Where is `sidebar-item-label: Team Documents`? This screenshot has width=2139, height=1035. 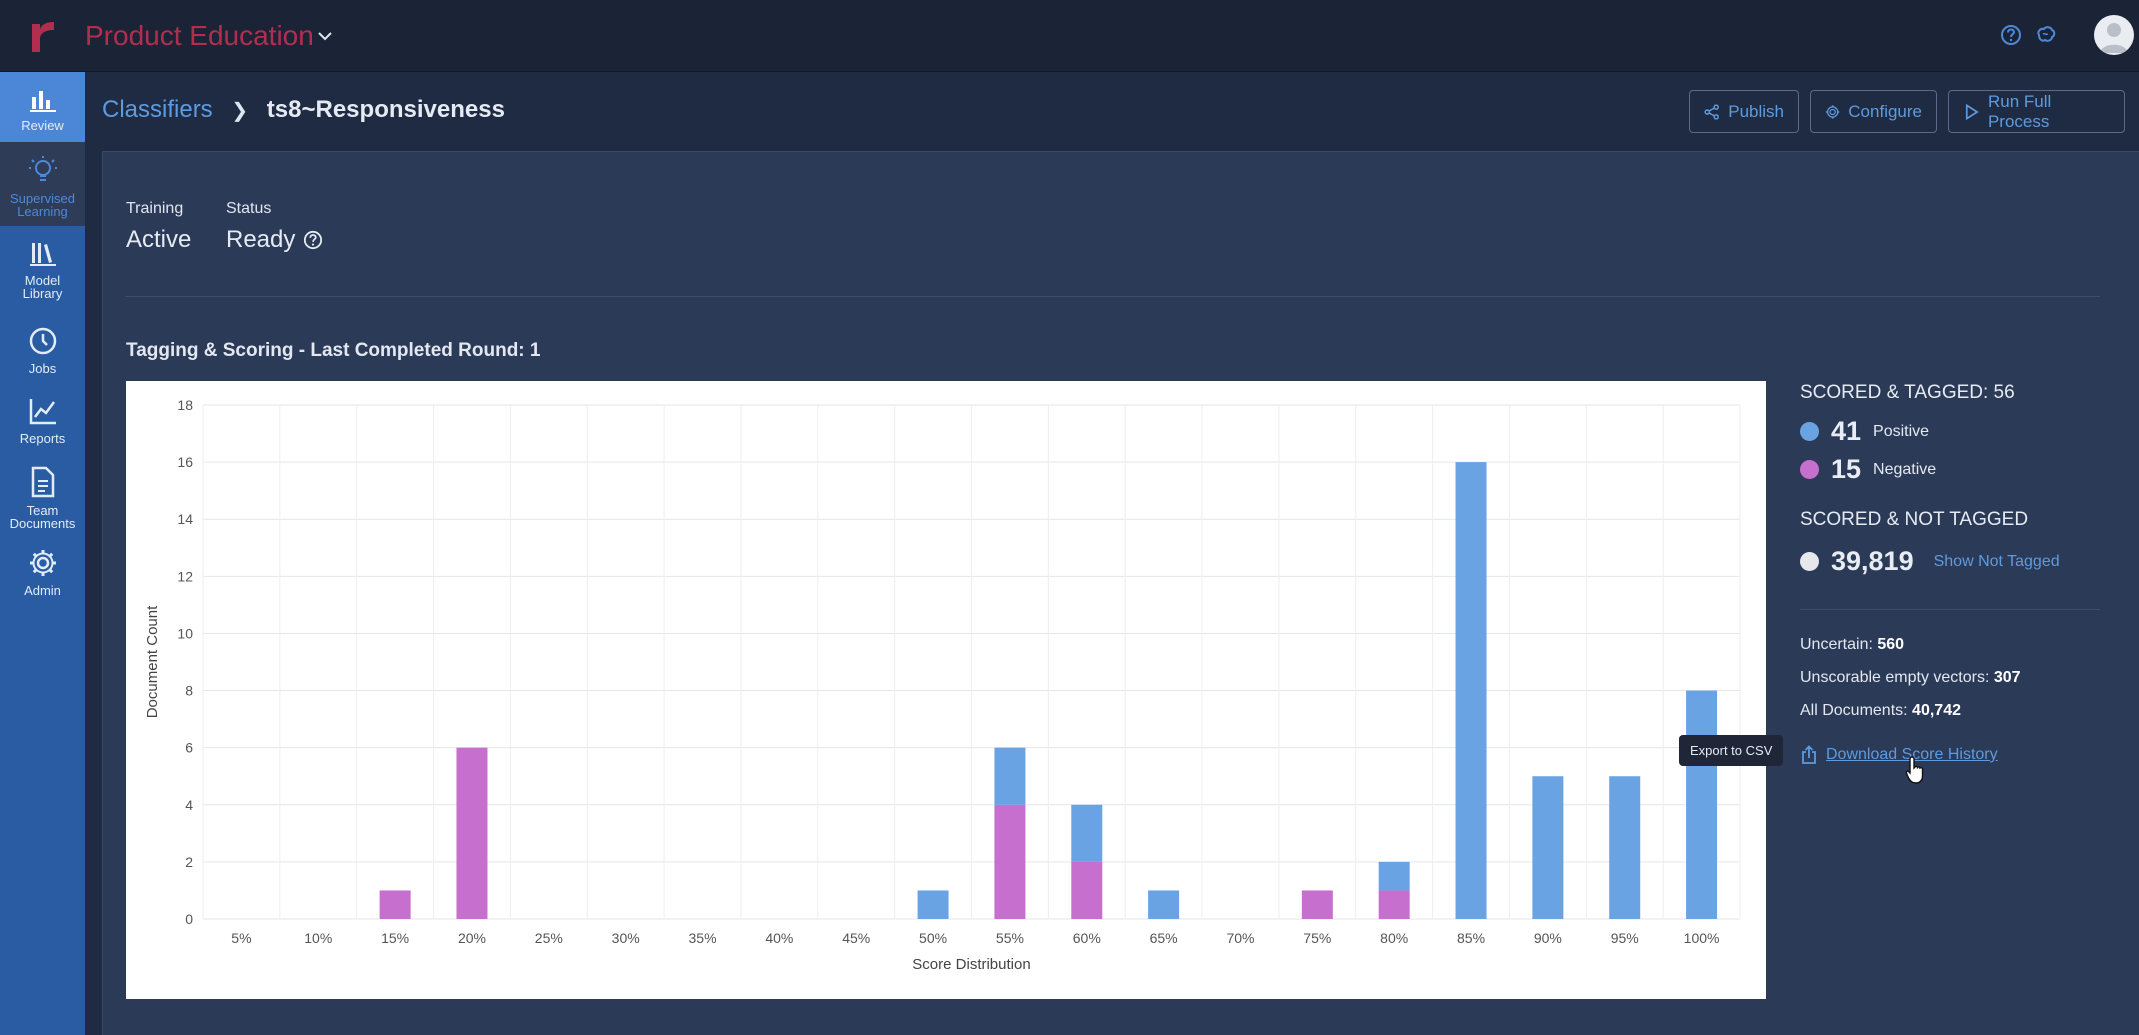
sidebar-item-label: Team Documents is located at coordinates (42, 517).